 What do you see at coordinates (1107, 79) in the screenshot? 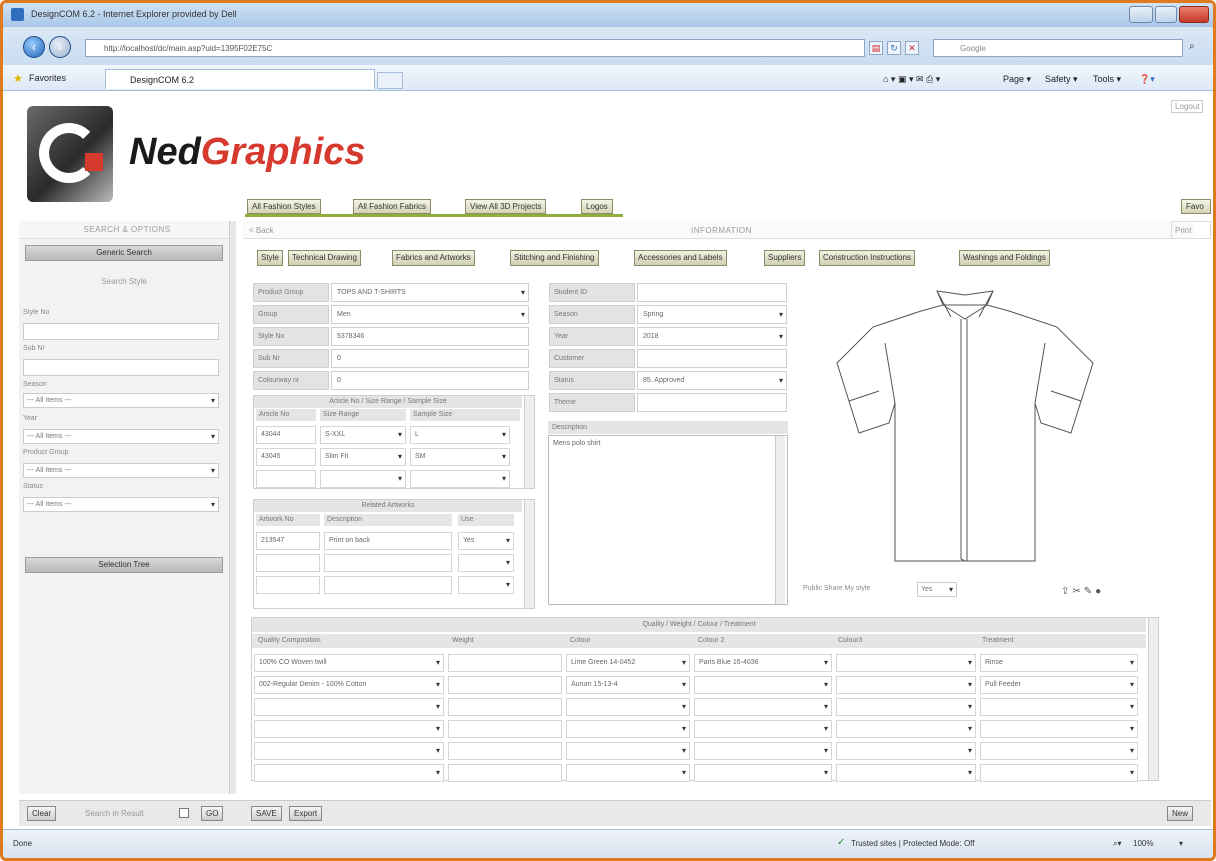
I see `tools-menu: Tools ▾` at bounding box center [1107, 79].